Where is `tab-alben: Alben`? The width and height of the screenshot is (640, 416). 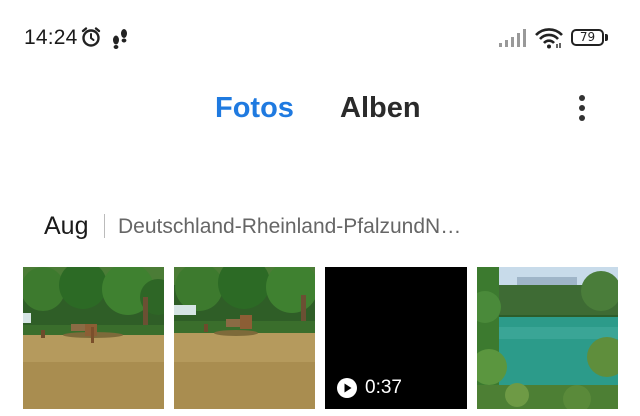
tab-alben: Alben is located at coordinates (380, 108).